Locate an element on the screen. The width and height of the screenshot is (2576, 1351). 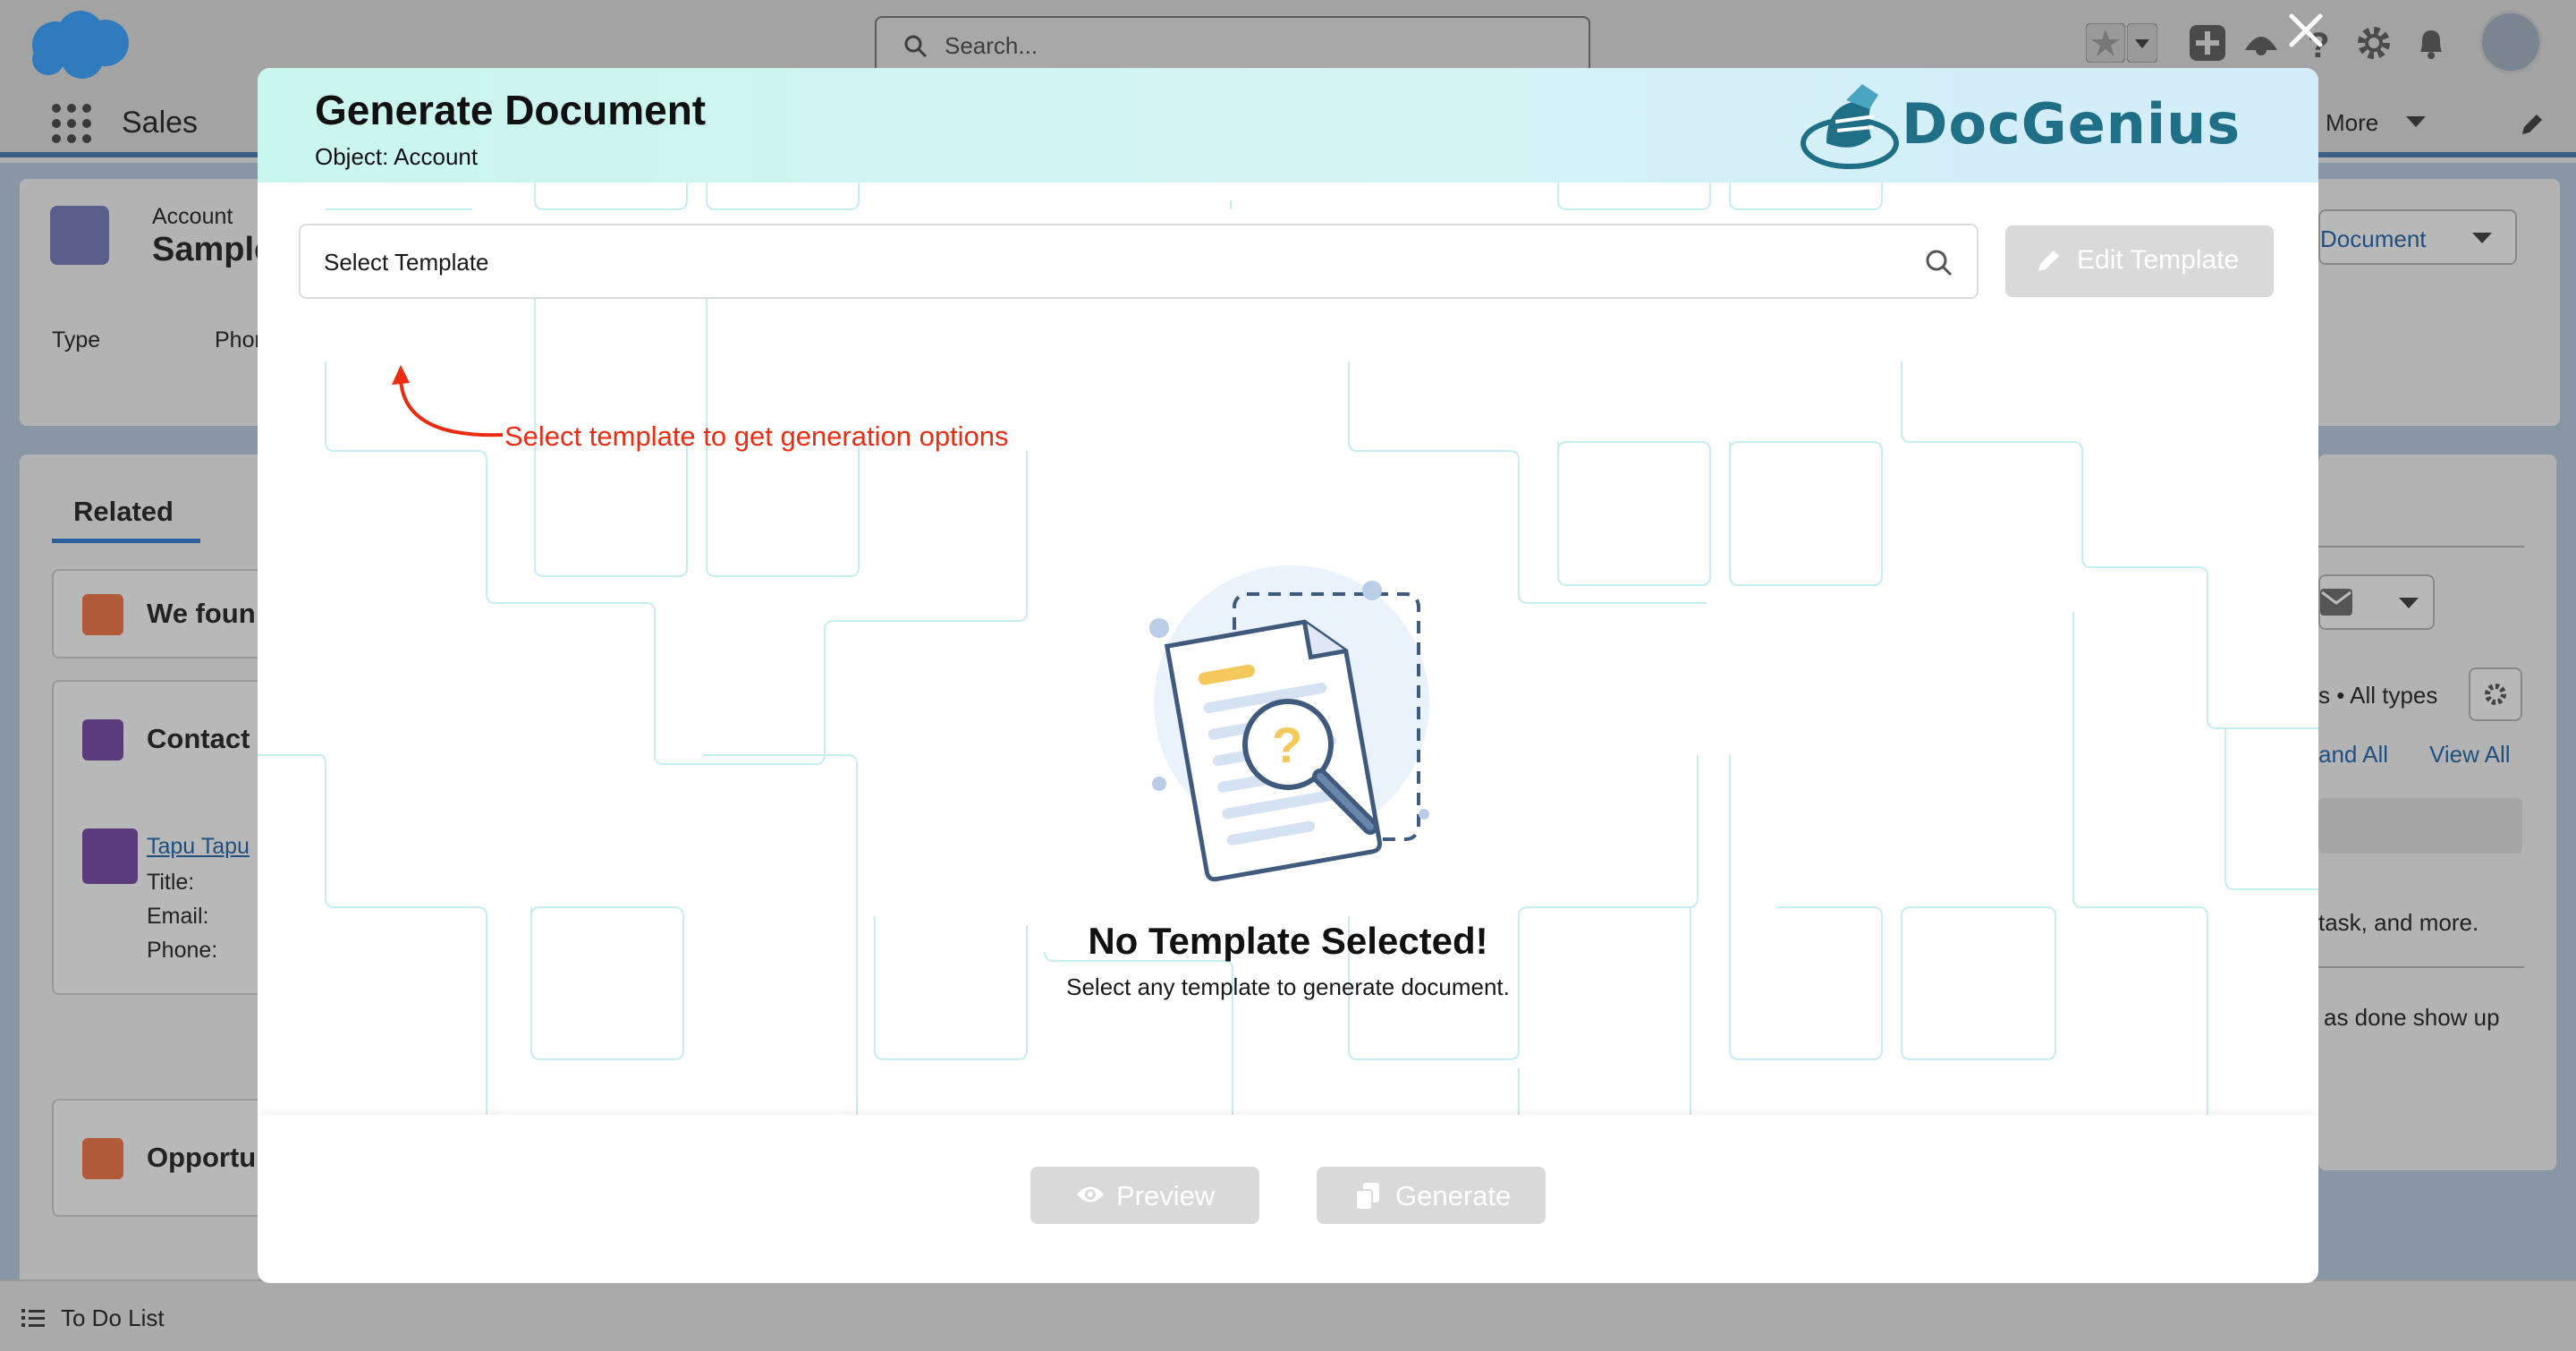
contact-phone-label: Phone: is located at coordinates (182, 951).